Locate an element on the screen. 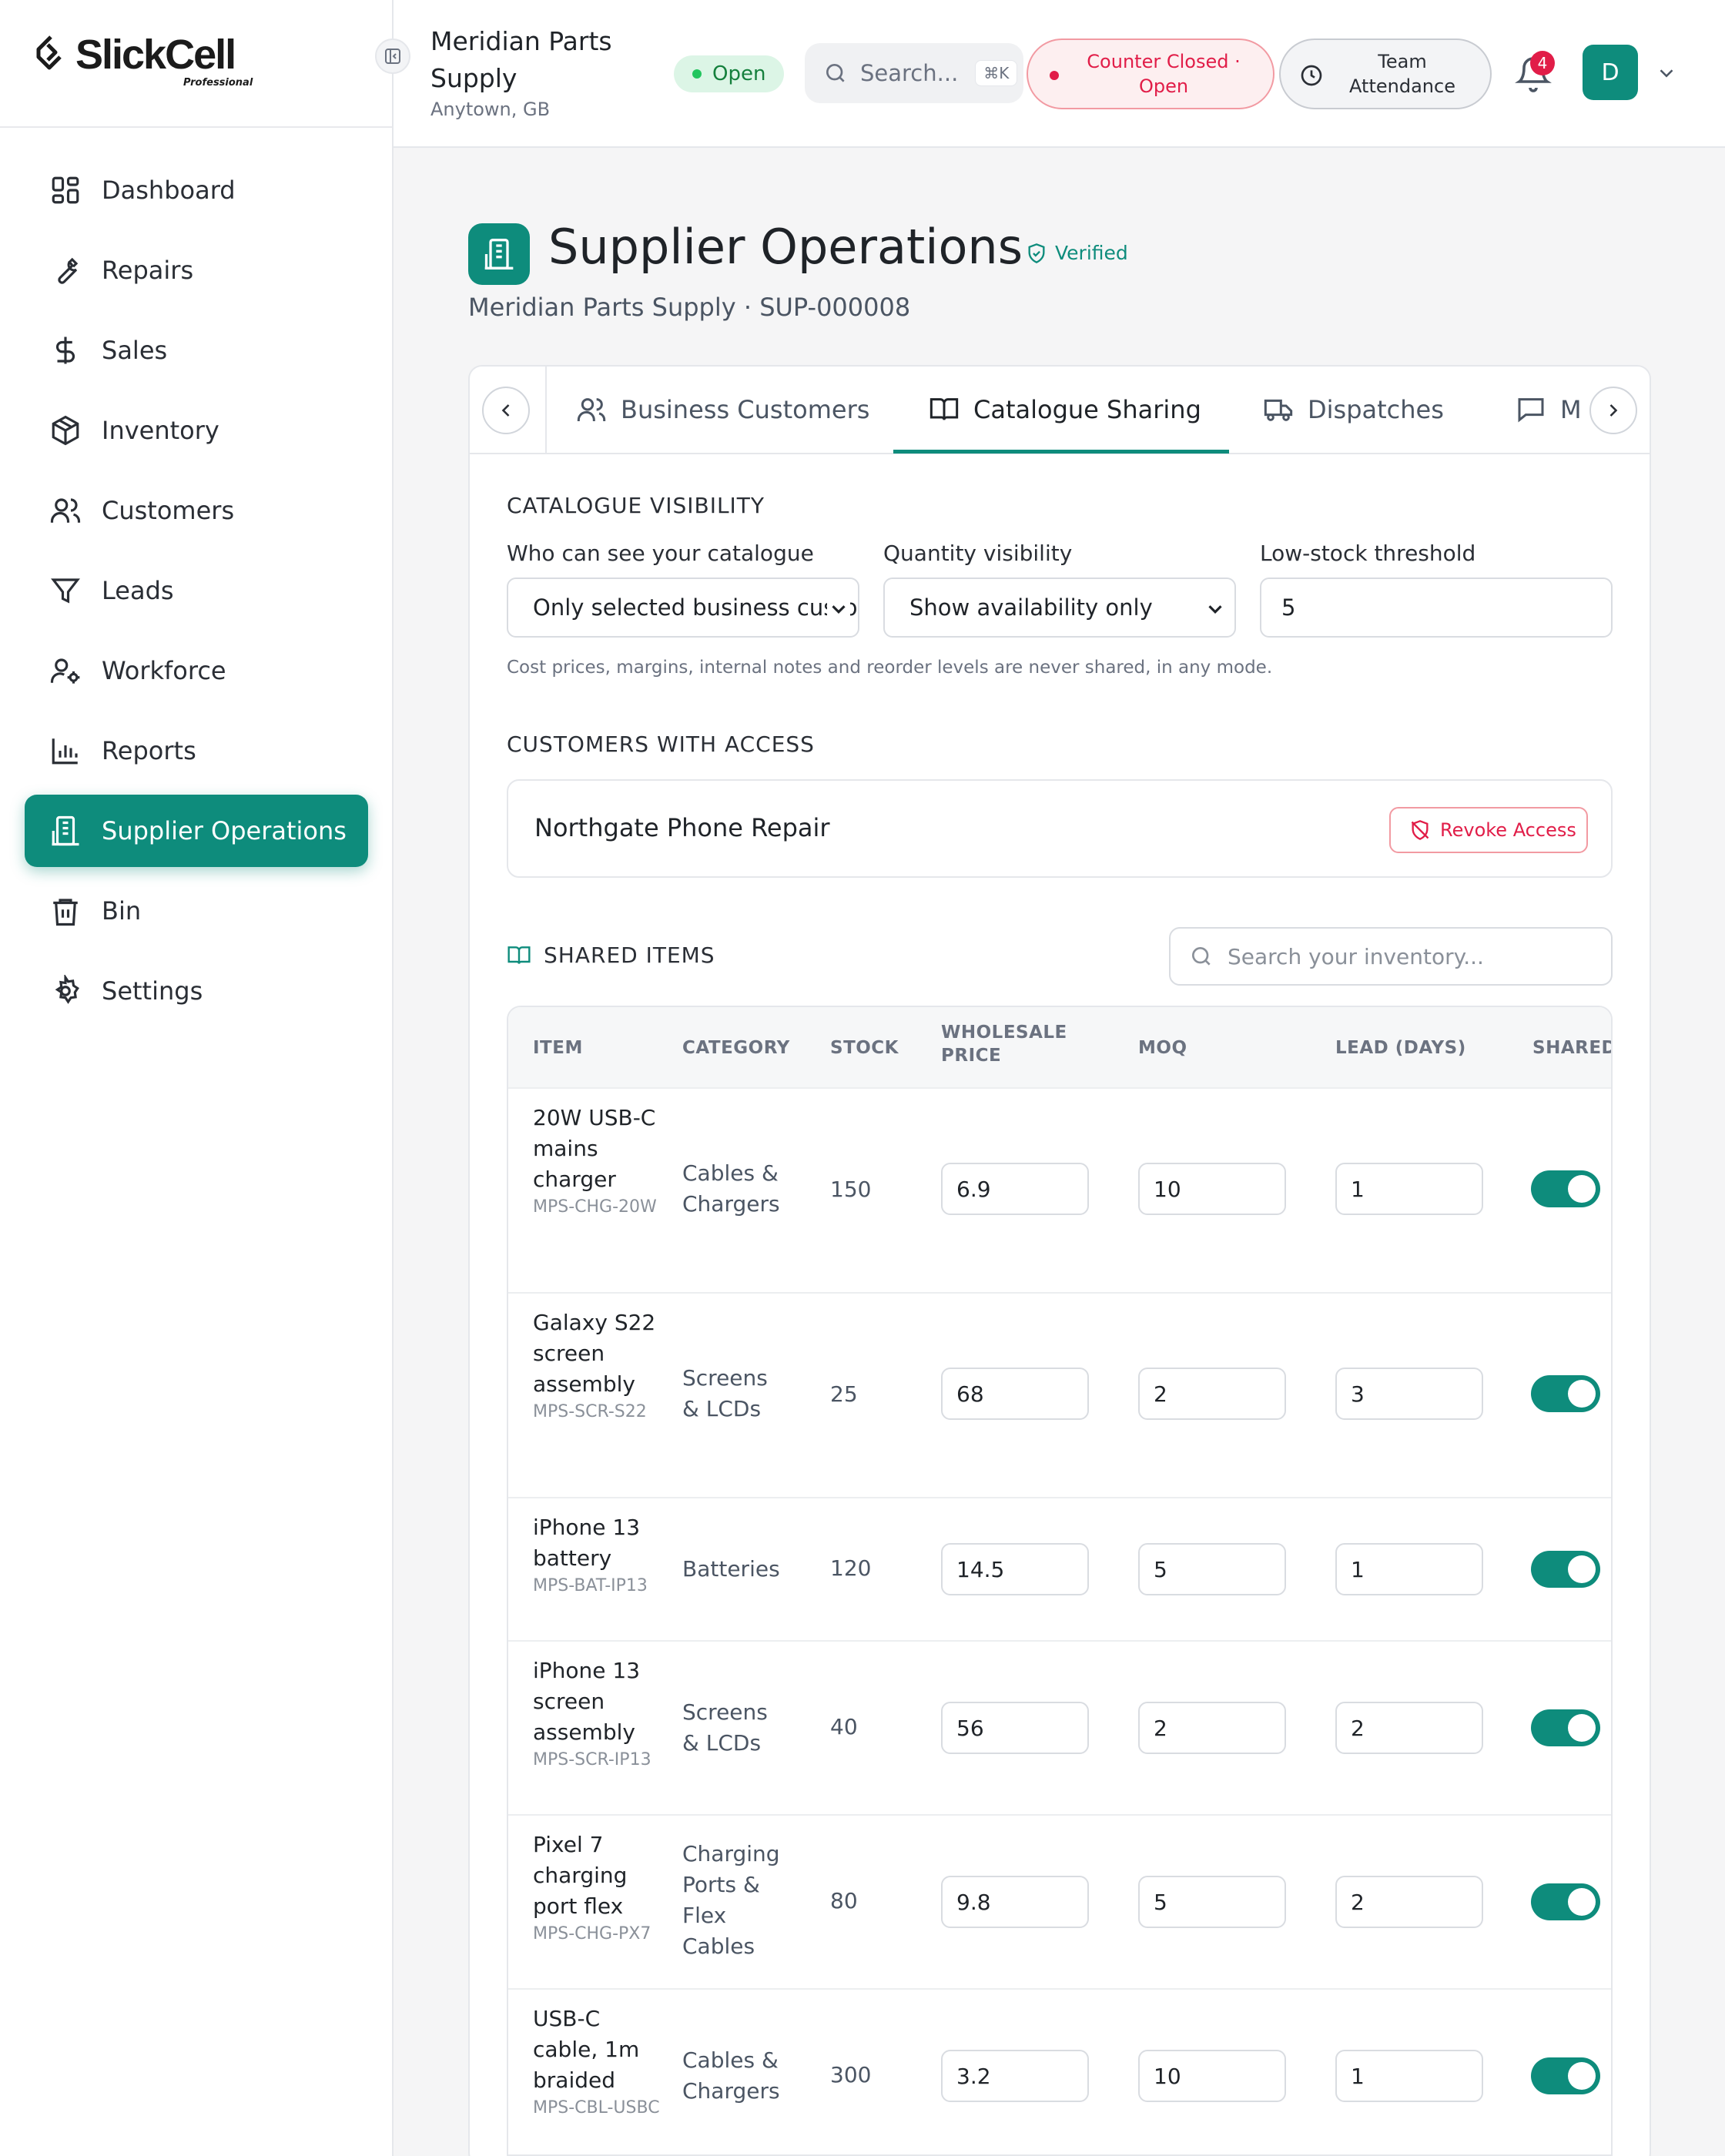 The height and width of the screenshot is (2156, 1725). lead-days-input: 3 is located at coordinates (1409, 1394).